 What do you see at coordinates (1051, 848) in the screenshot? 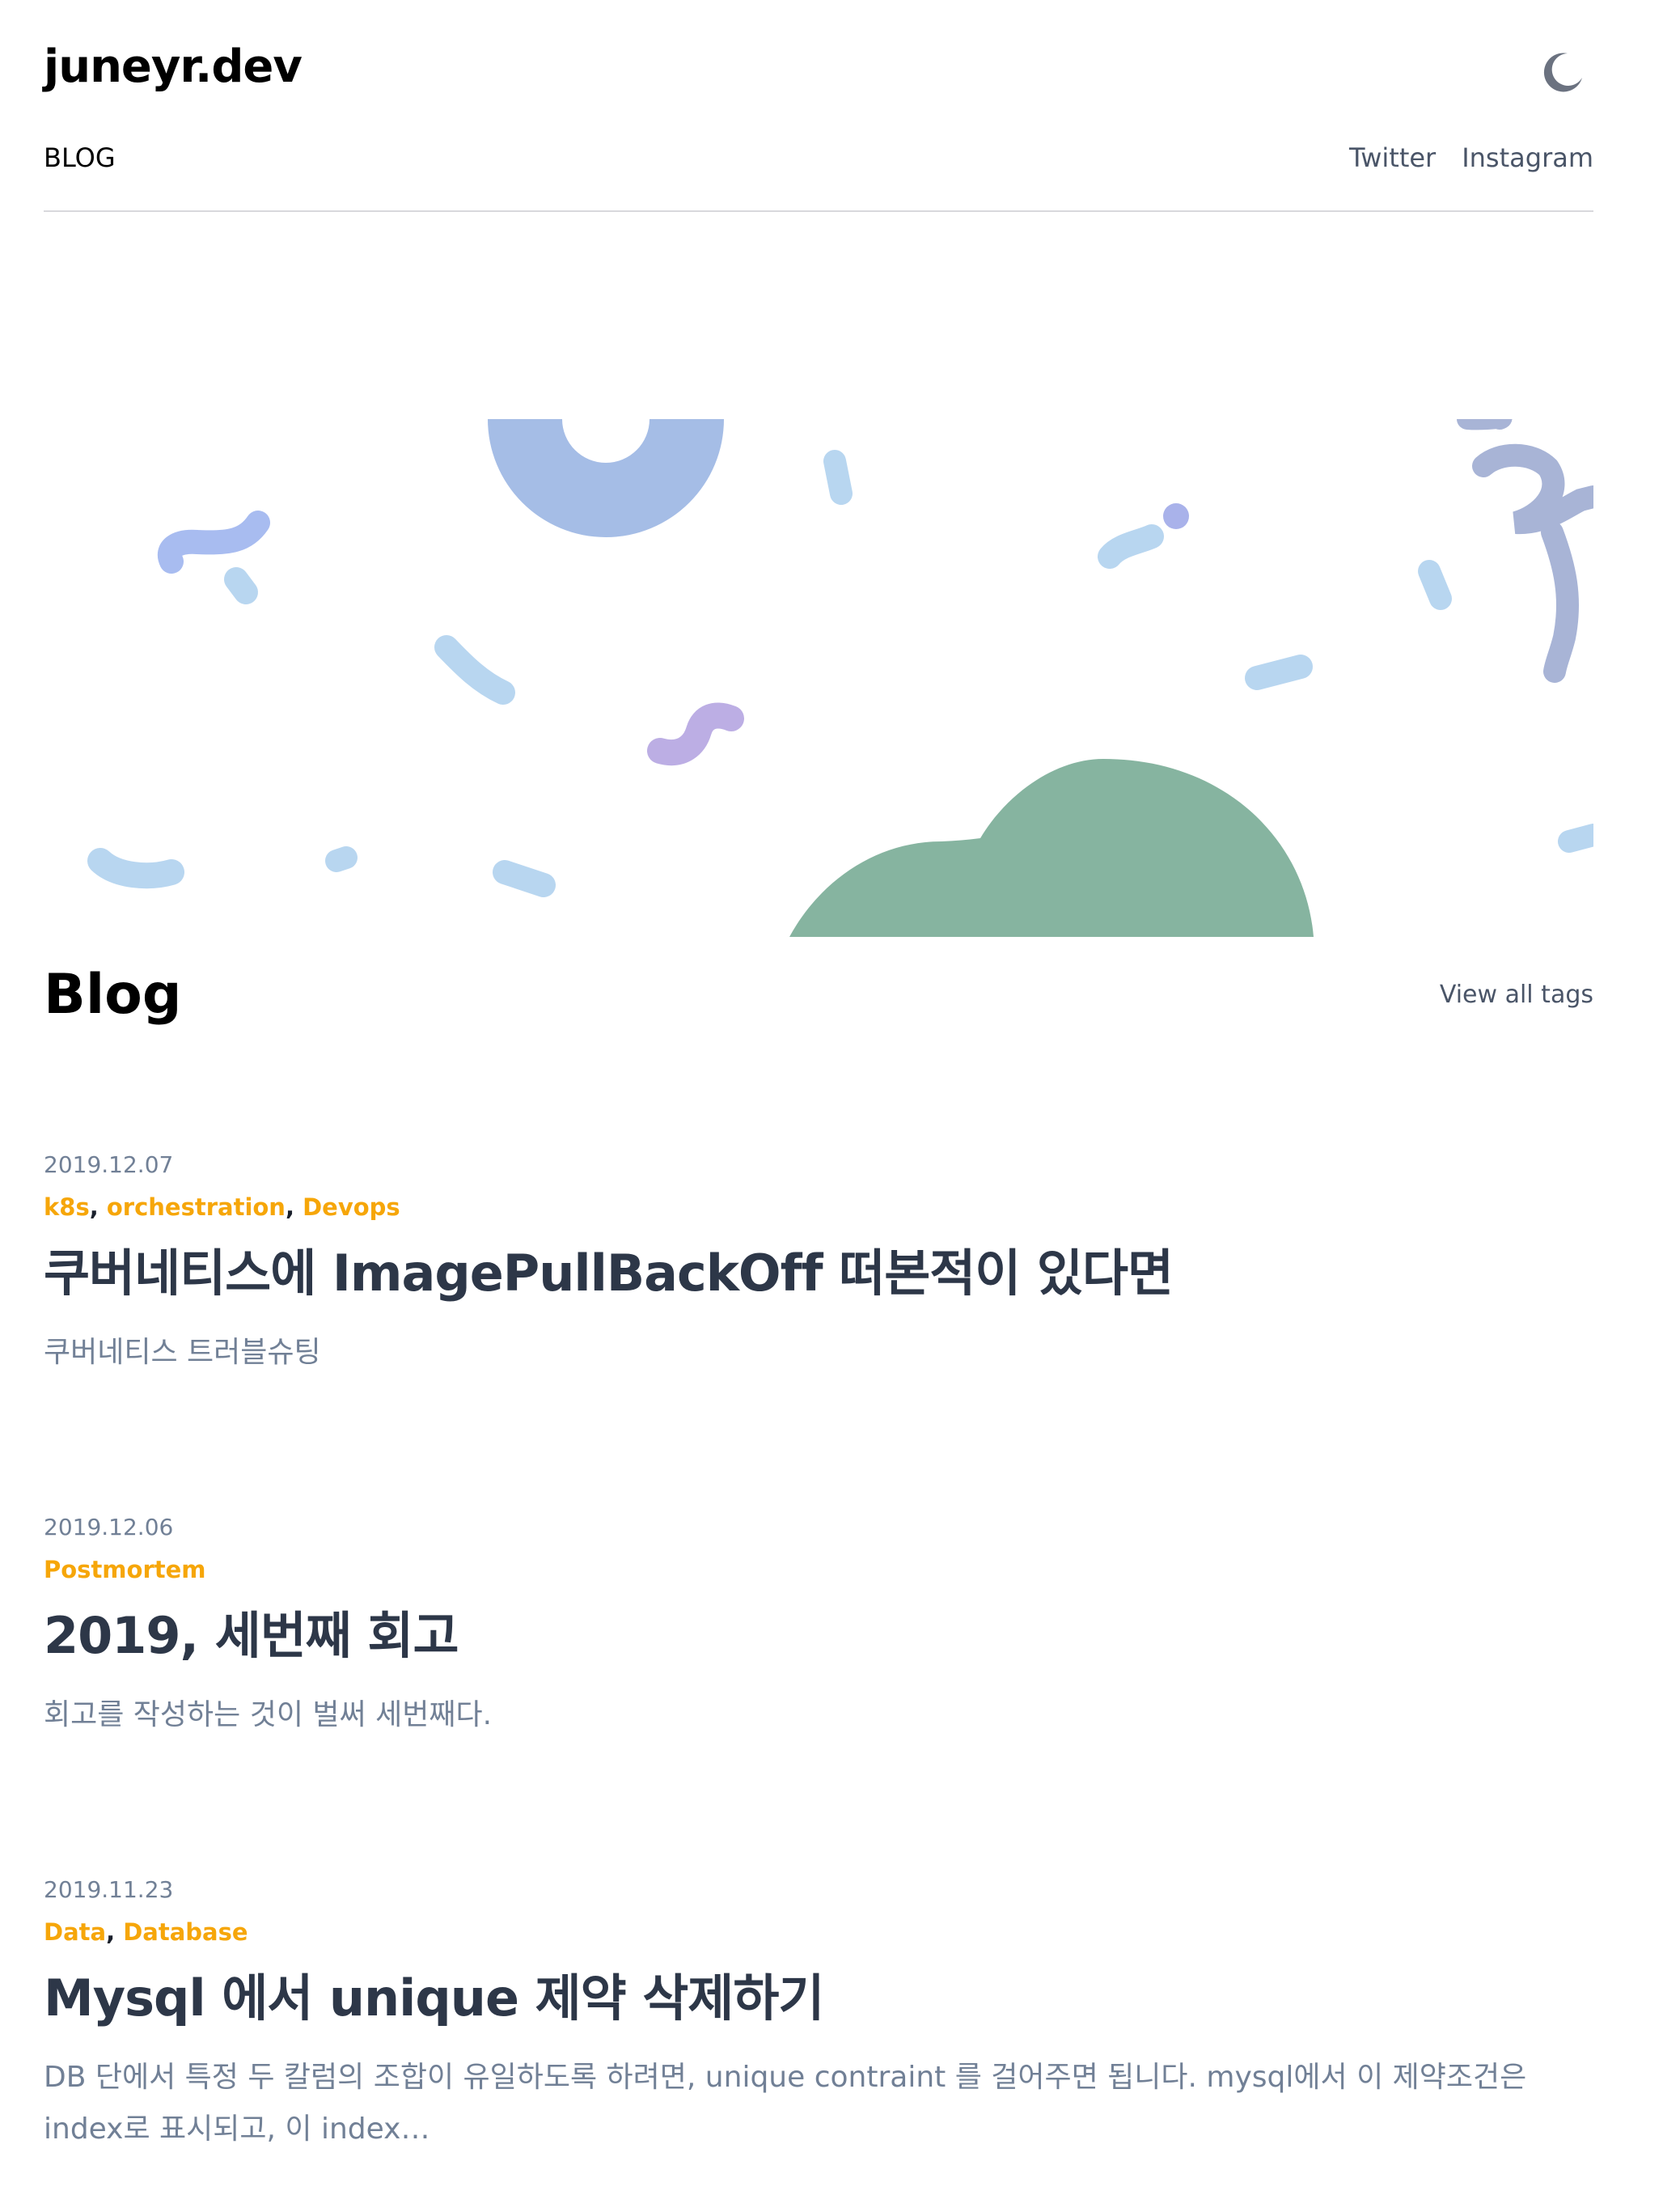
I see `hill-shape` at bounding box center [1051, 848].